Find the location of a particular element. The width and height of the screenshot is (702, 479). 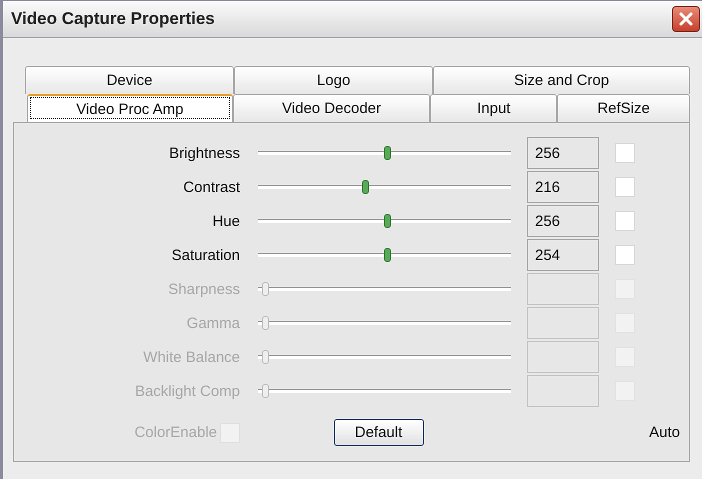

tab: Device is located at coordinates (129, 80).